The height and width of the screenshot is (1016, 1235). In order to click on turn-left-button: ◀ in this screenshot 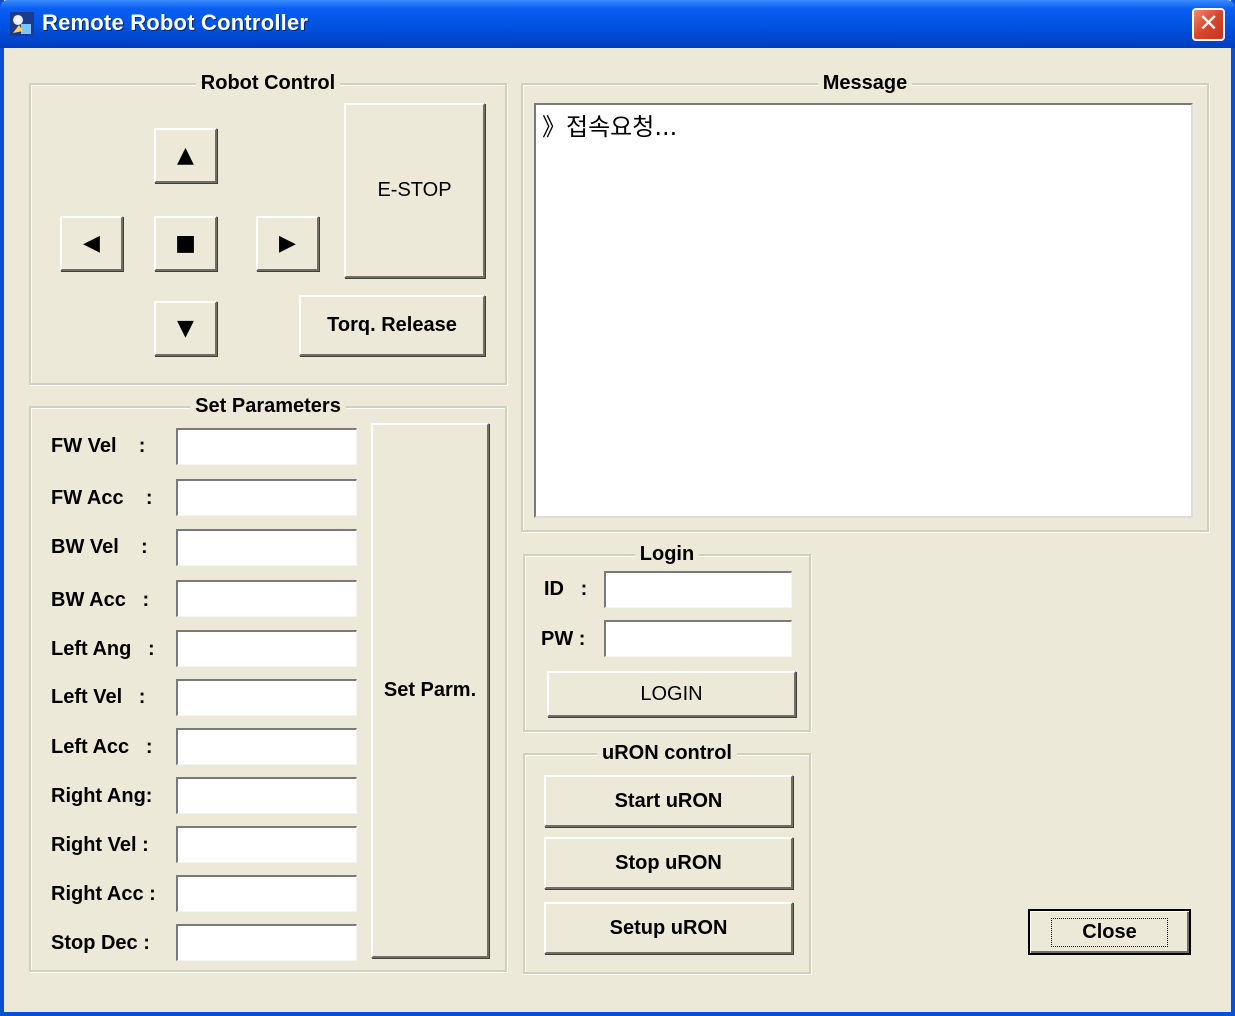, I will do `click(91, 243)`.